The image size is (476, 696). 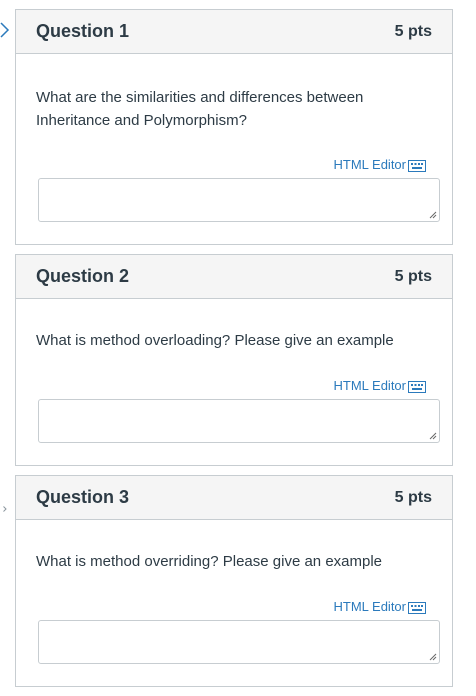 I want to click on question-title: Question 1, so click(x=83, y=31).